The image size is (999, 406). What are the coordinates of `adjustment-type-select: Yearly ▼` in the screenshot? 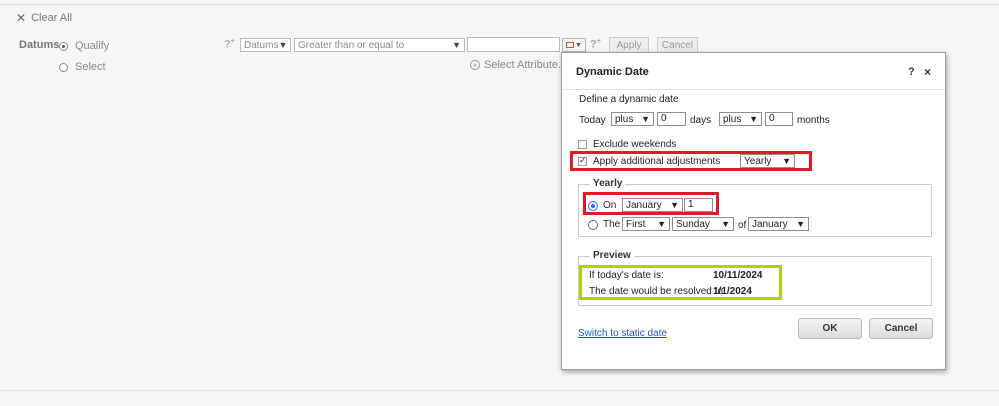 It's located at (767, 161).